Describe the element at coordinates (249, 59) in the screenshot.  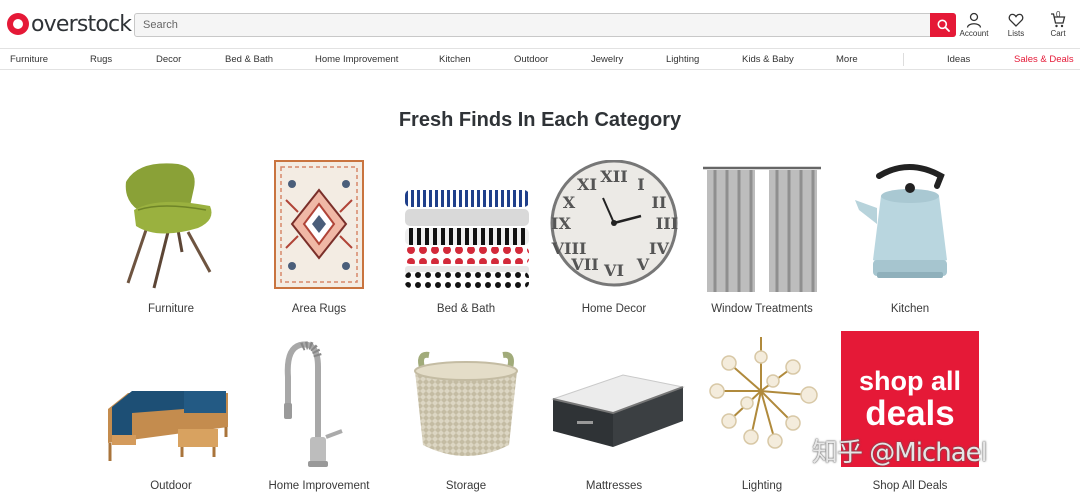
I see `nav-item-bed-bath: Bed & Bath` at that location.